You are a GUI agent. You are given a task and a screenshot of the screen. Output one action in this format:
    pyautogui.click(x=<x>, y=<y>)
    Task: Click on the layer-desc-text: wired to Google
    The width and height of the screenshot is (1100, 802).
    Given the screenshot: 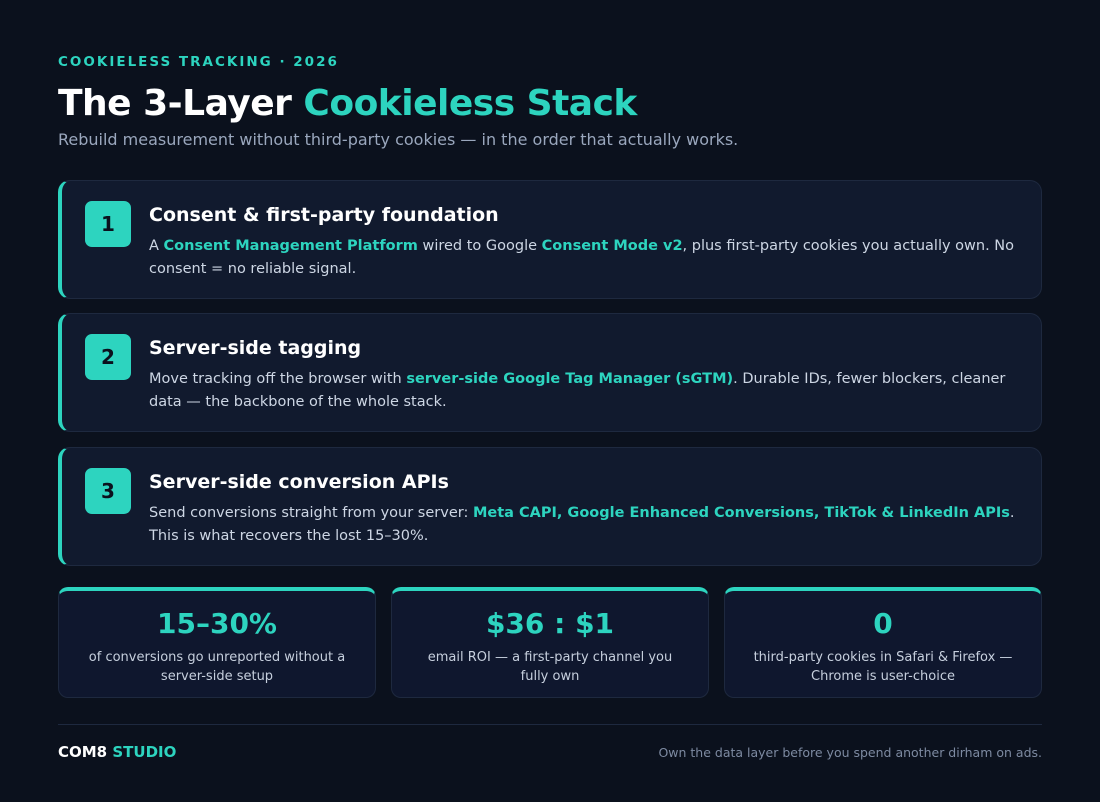 What is the action you would take?
    pyautogui.click(x=479, y=246)
    